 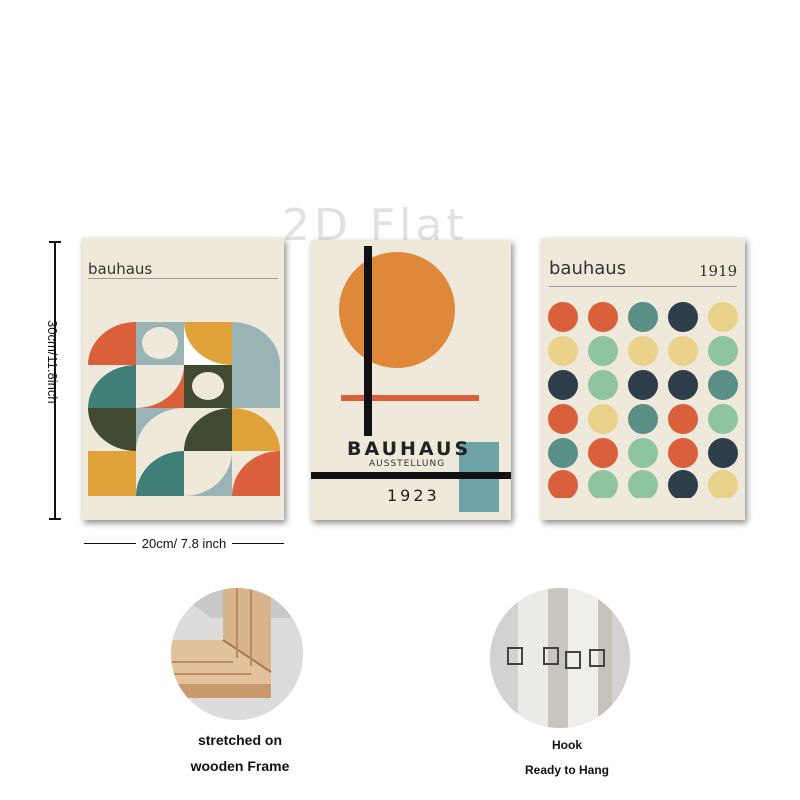 I want to click on bauhaus-1923-artwork, so click(x=411, y=379).